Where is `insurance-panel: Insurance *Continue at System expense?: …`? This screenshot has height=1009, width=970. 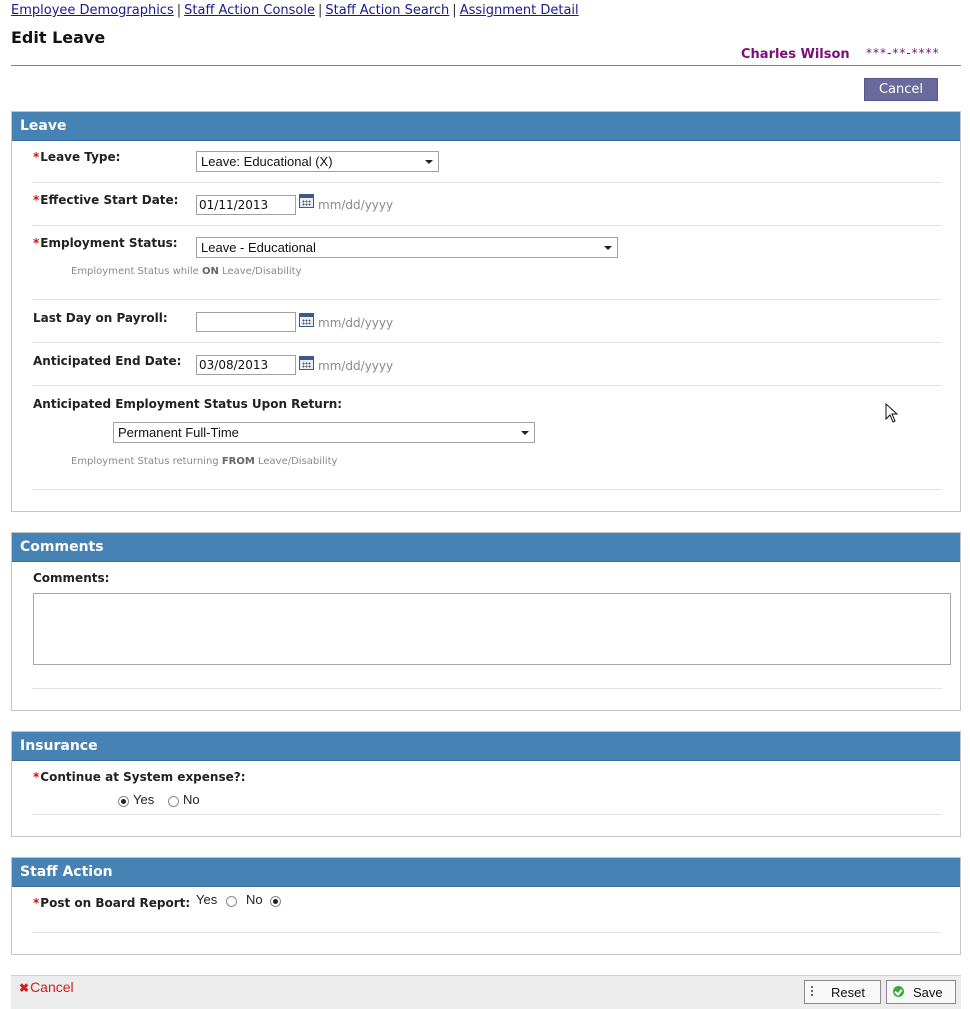
insurance-panel: Insurance *Continue at System expense?: … is located at coordinates (486, 784).